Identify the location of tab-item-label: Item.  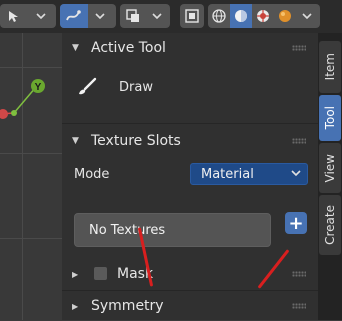
(330, 67).